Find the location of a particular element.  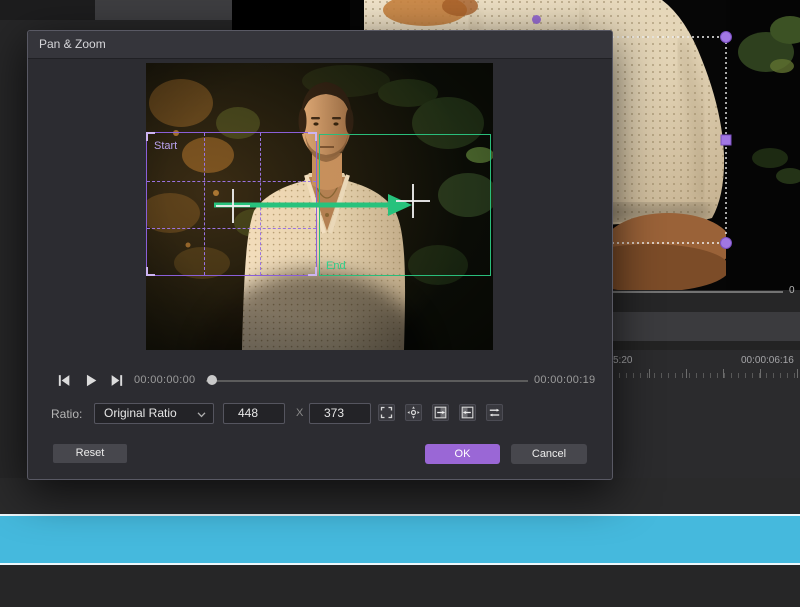

timeline-track-lower is located at coordinates (400, 586).